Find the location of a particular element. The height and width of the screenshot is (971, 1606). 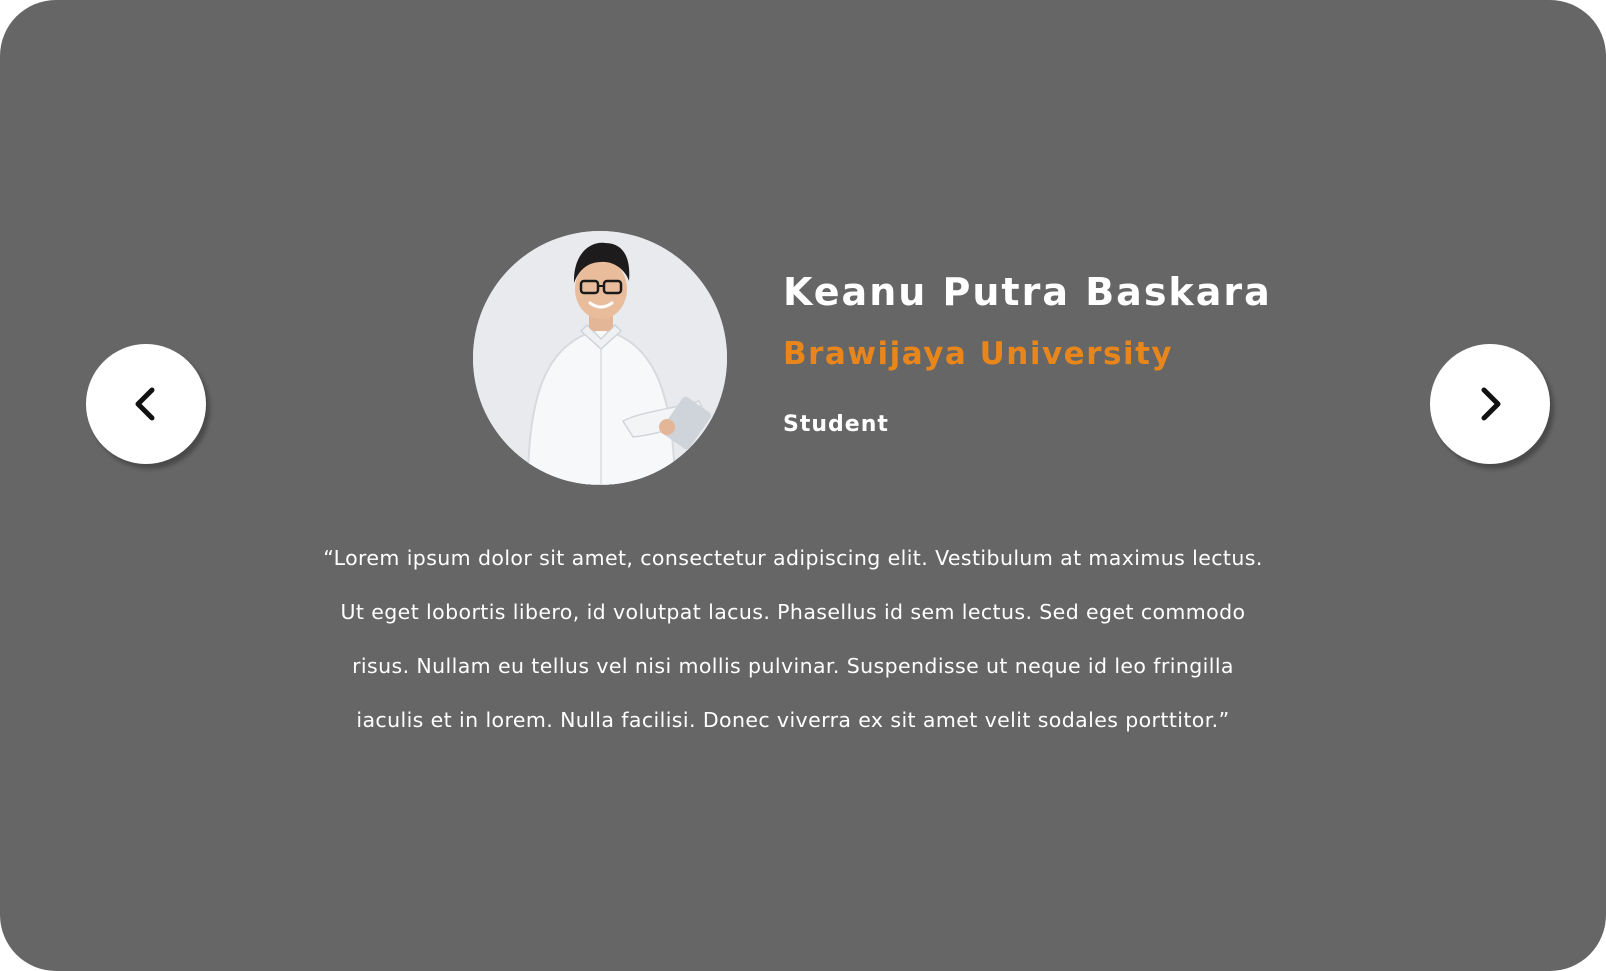

profile-photo is located at coordinates (600, 358).